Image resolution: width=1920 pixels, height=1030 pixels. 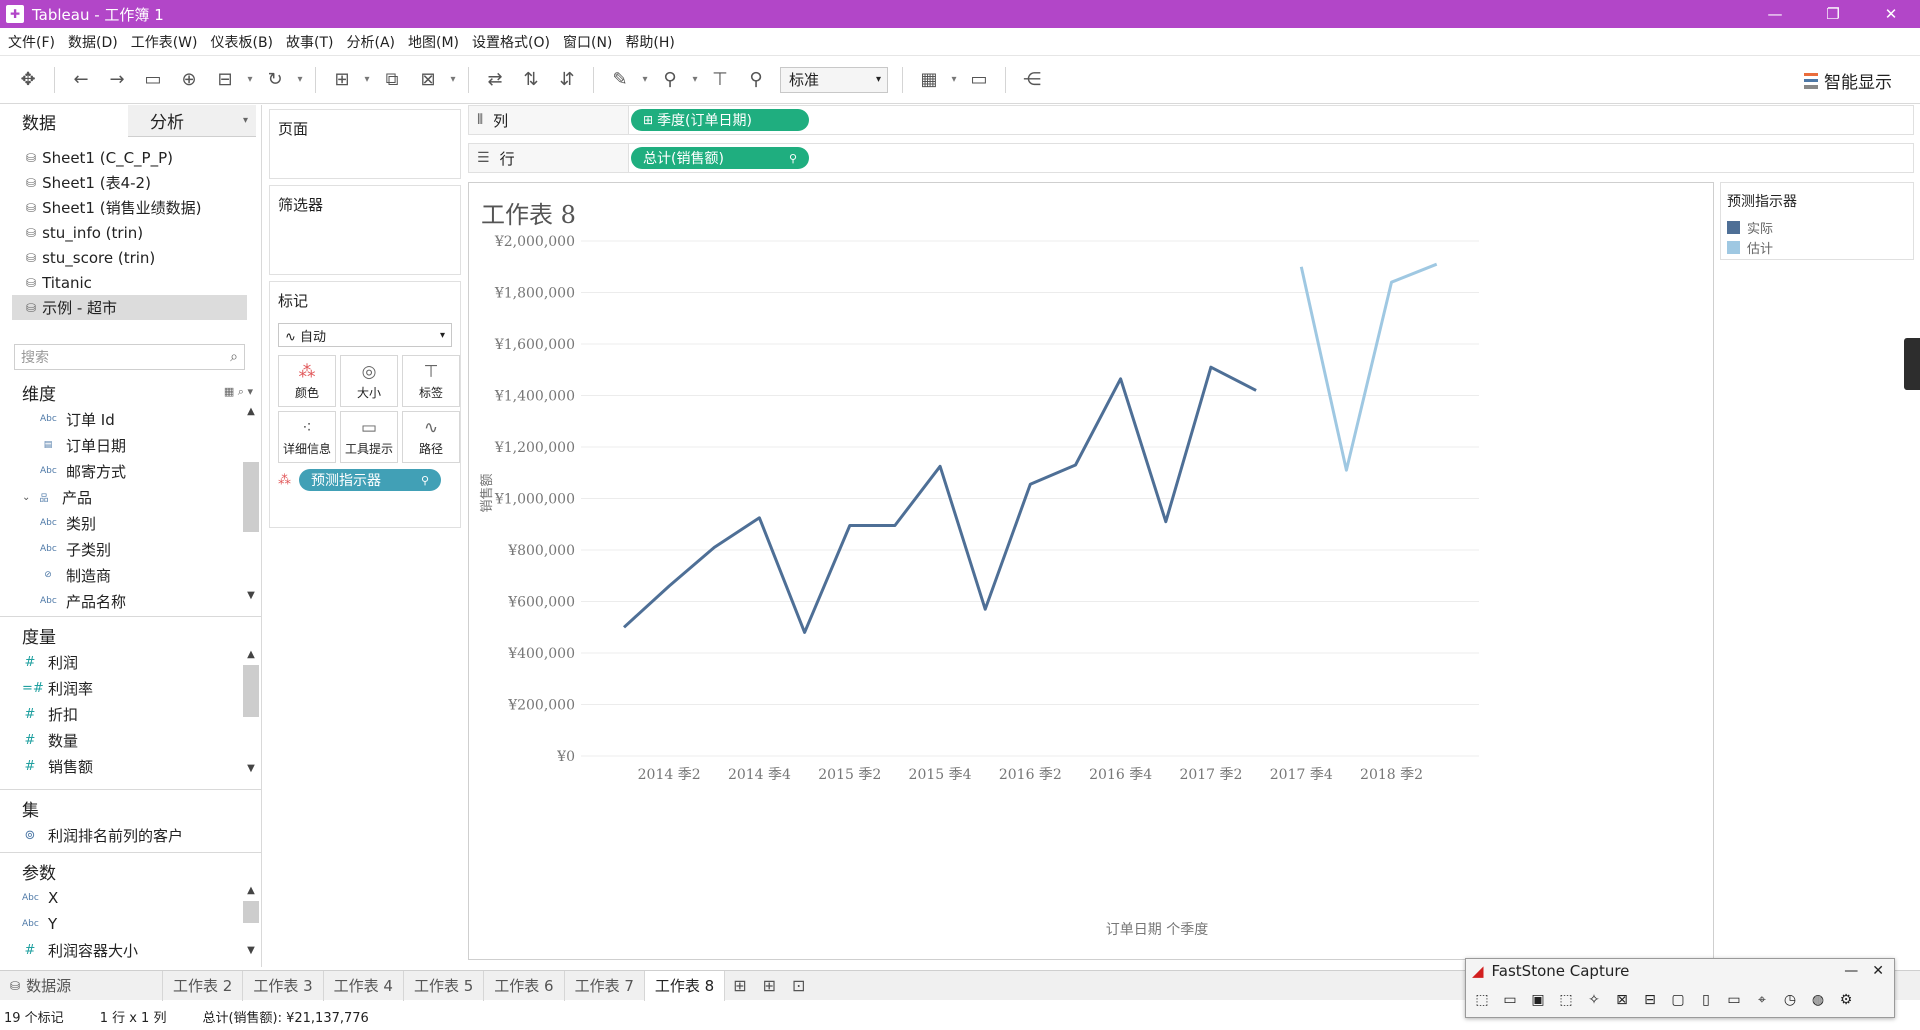 I want to click on fit-select: 标准 ▾, so click(x=834, y=79).